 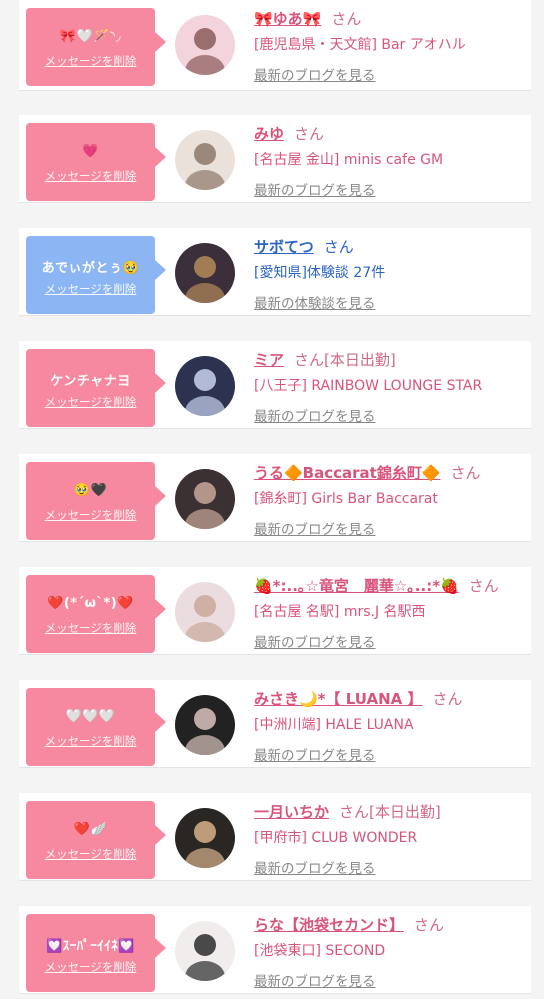 I want to click on profile-name-link: うる🔶Baccarat錦糸町🔶, so click(x=347, y=473).